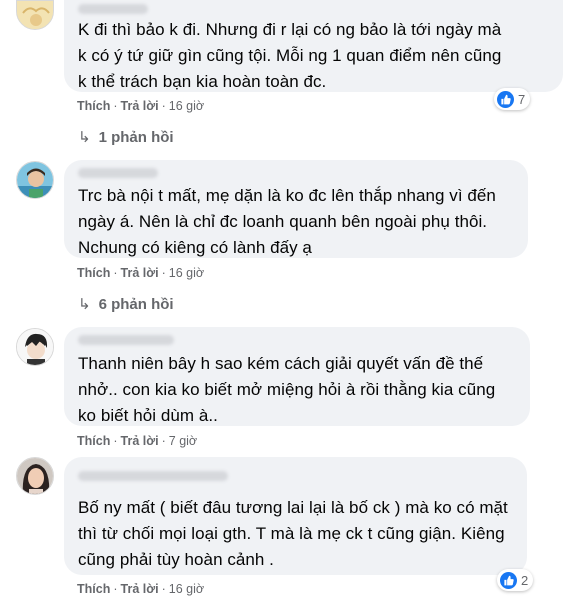 The height and width of the screenshot is (604, 580). What do you see at coordinates (118, 173) in the screenshot?
I see `comment-2-author-name` at bounding box center [118, 173].